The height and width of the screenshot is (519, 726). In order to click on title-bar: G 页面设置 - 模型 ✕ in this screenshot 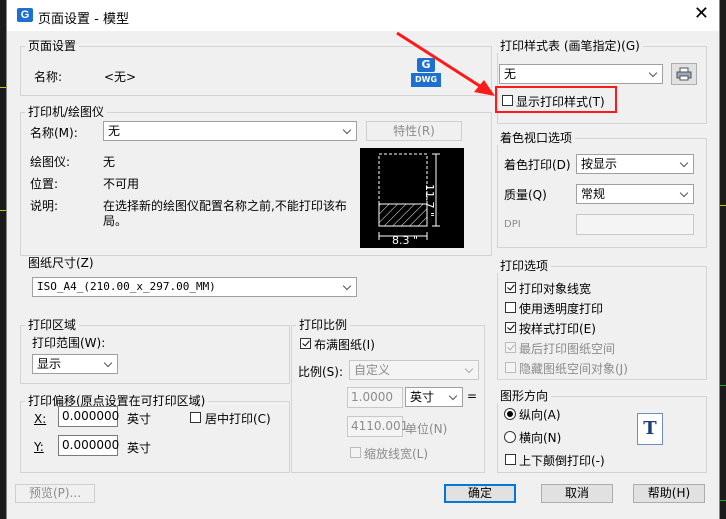, I will do `click(363, 15)`.